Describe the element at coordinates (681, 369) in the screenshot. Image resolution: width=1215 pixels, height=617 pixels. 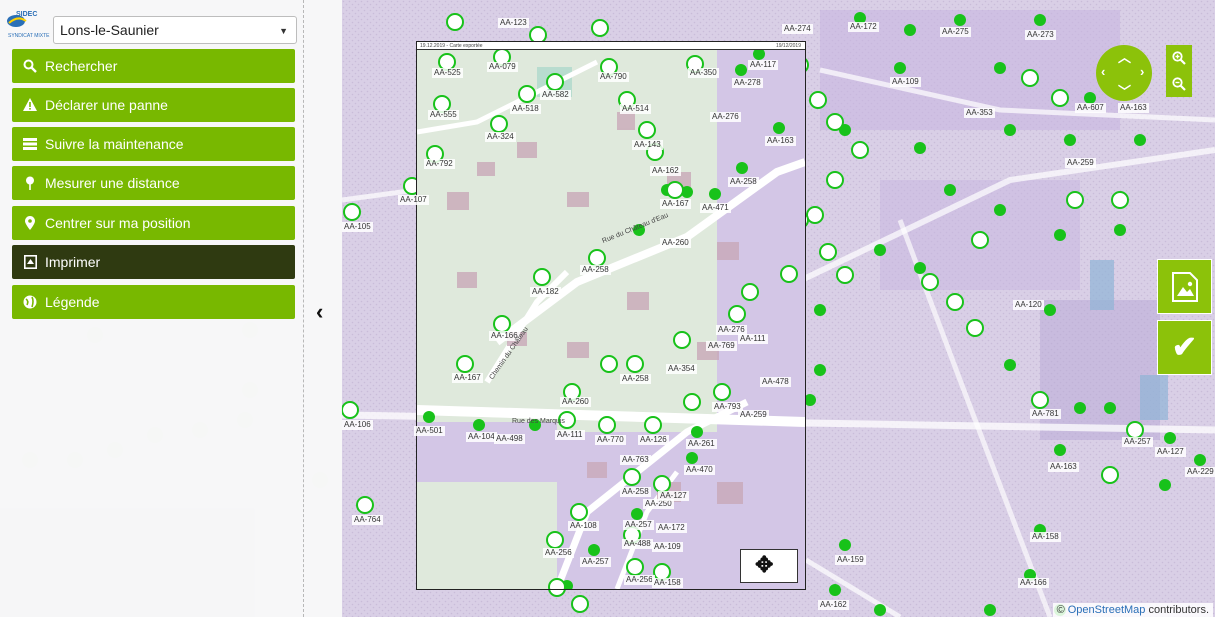
I see `lamp-label: AA-354` at that location.